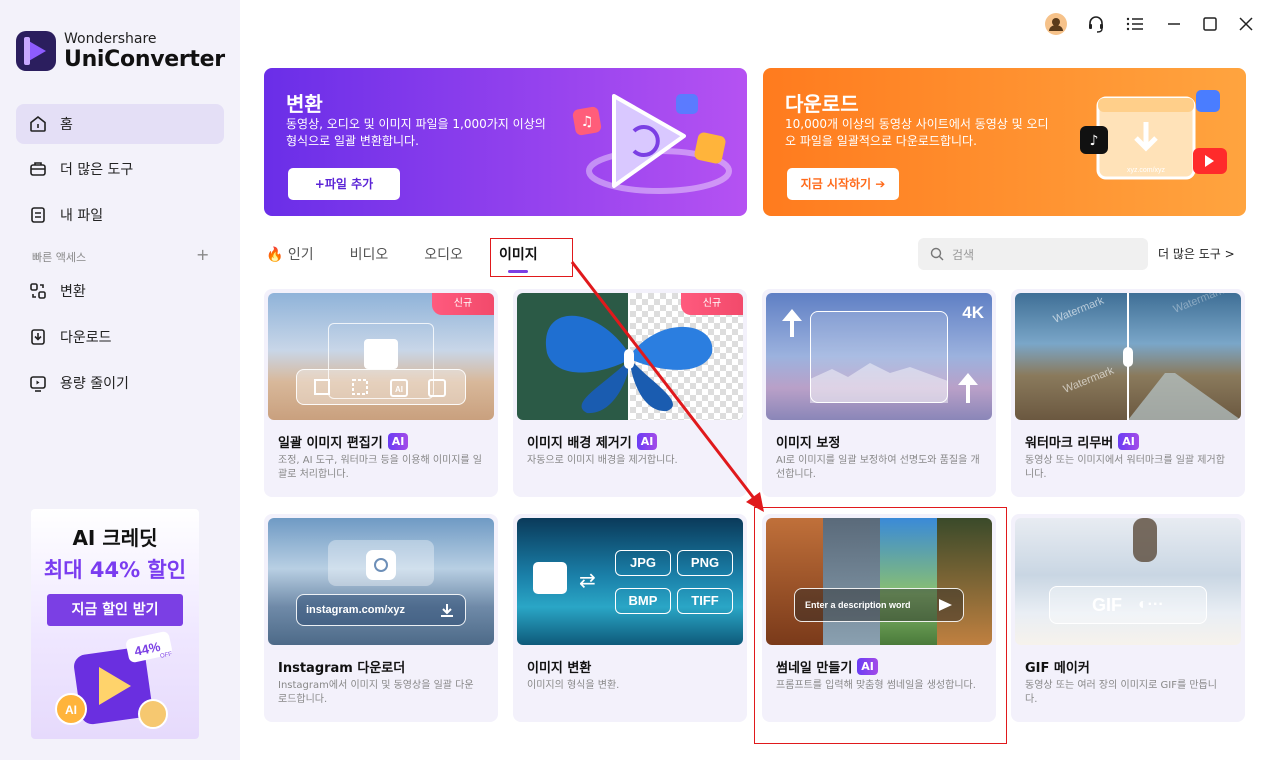 The height and width of the screenshot is (760, 1270). I want to click on convert-illustration-icon: ♫, so click(652, 144).